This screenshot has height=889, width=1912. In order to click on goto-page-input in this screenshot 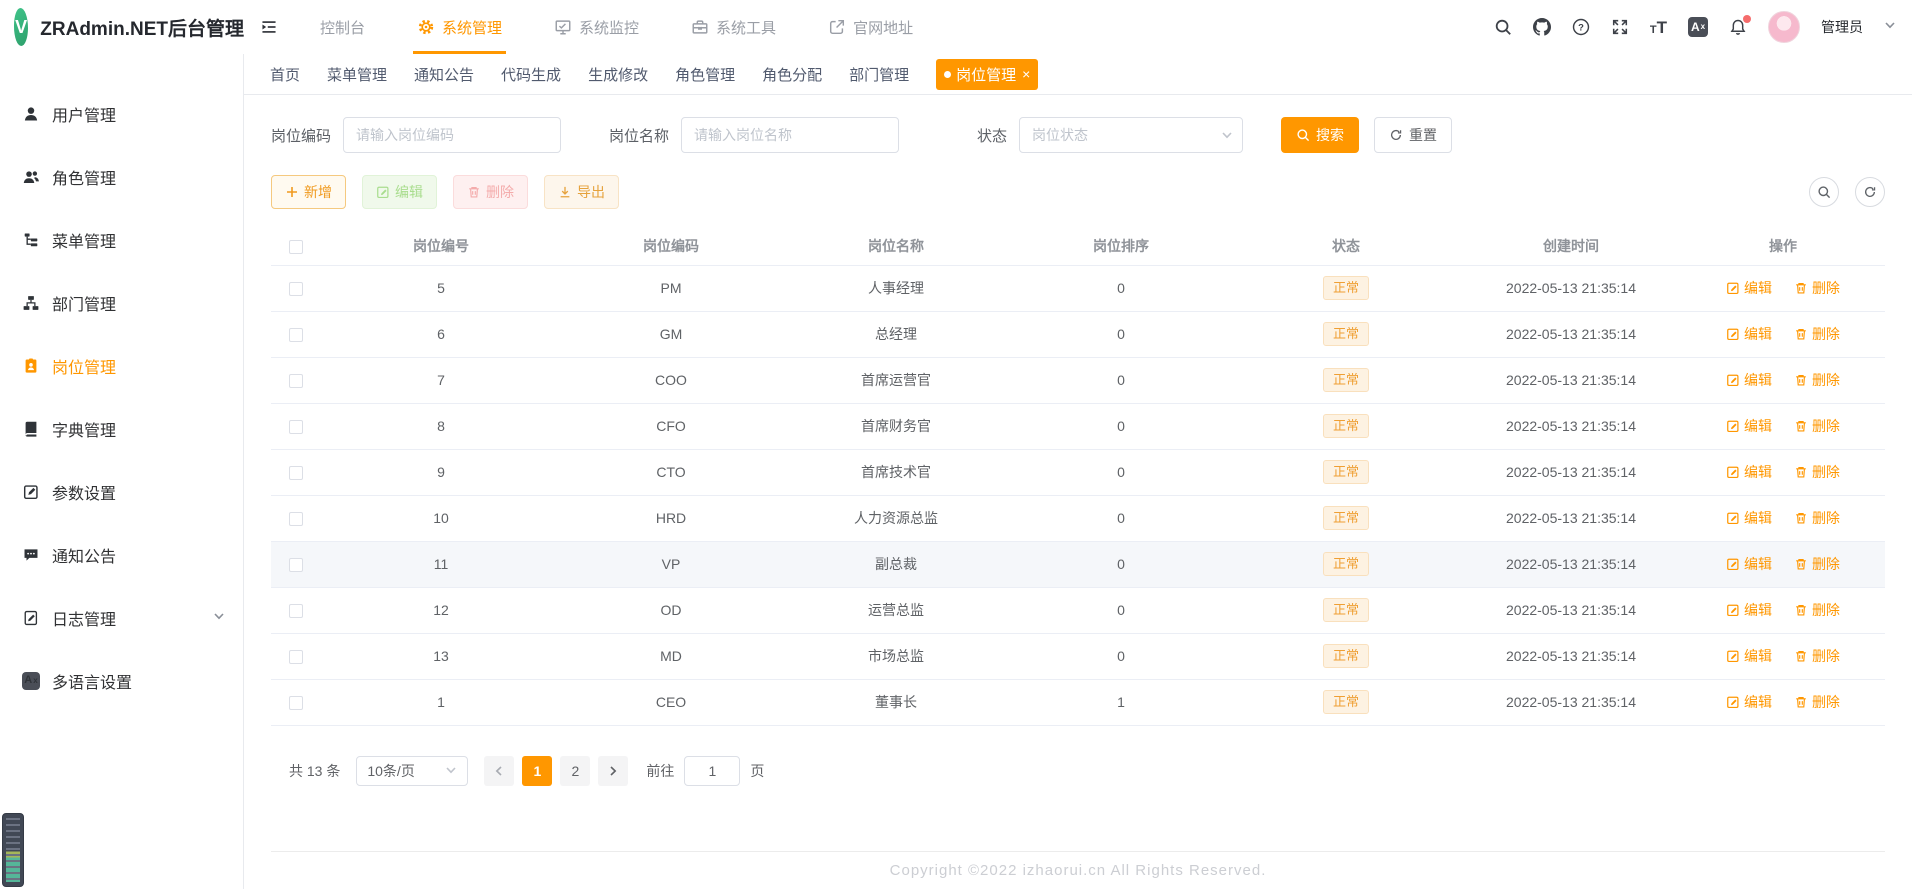, I will do `click(712, 770)`.